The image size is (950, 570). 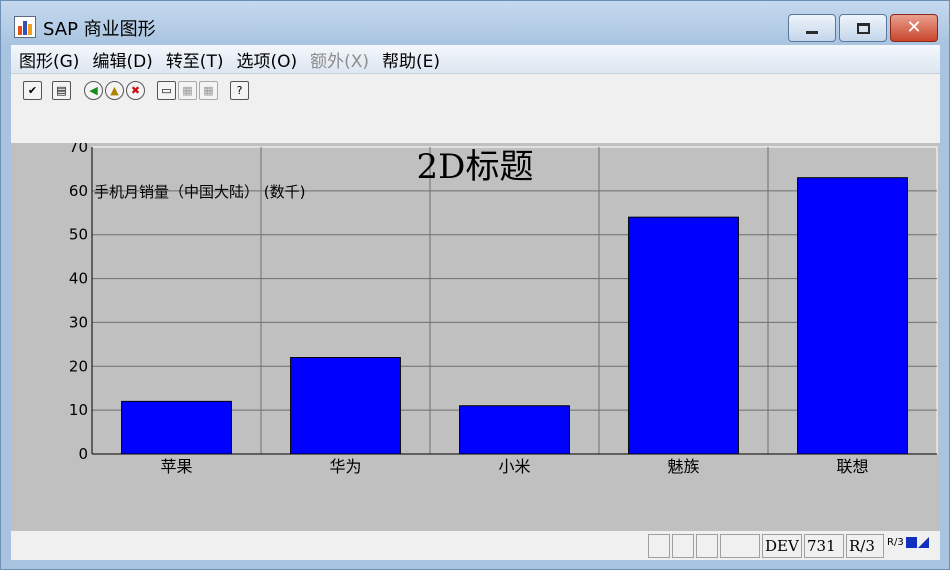 I want to click on help-icon: ?, so click(x=239, y=90).